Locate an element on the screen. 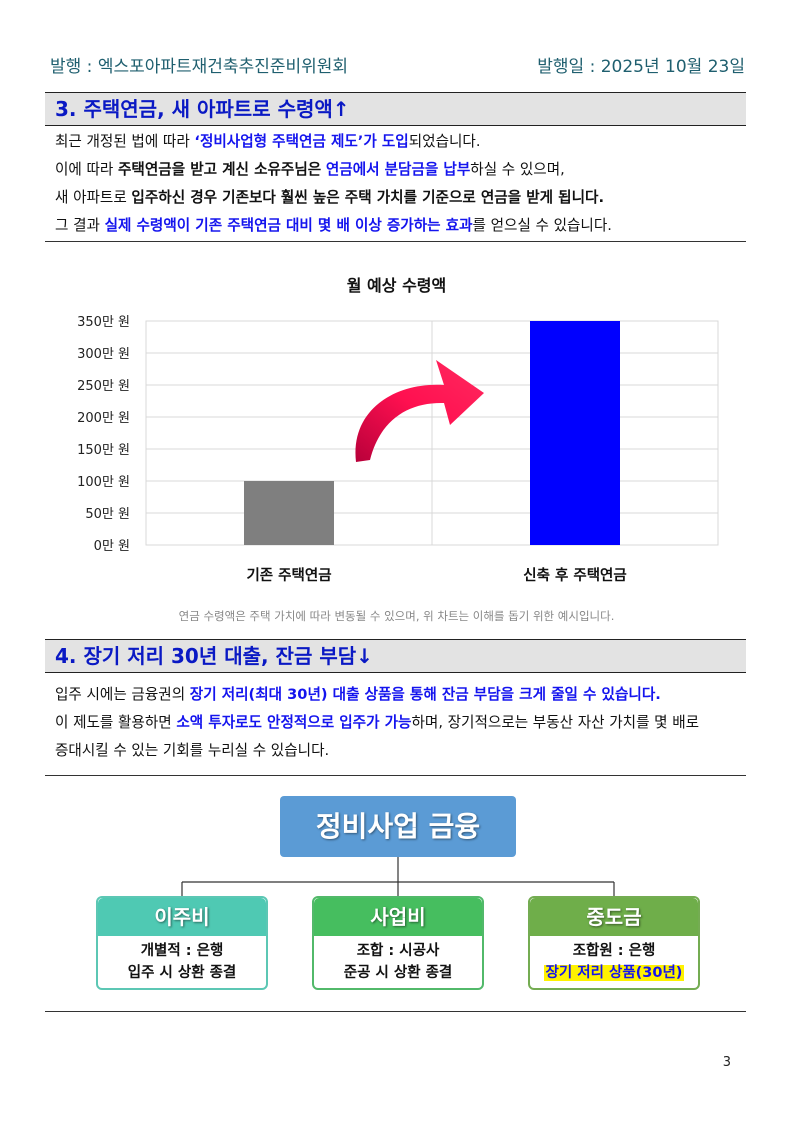  section3-title: 3. 주택연금, 새 아파트로 수령액↑ is located at coordinates (395, 109).